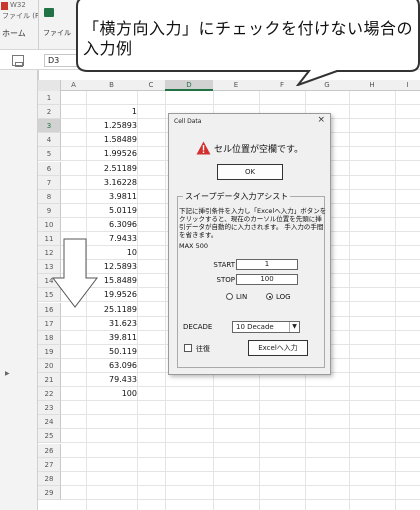 The width and height of the screenshot is (420, 510). I want to click on start-label: START, so click(224, 265).